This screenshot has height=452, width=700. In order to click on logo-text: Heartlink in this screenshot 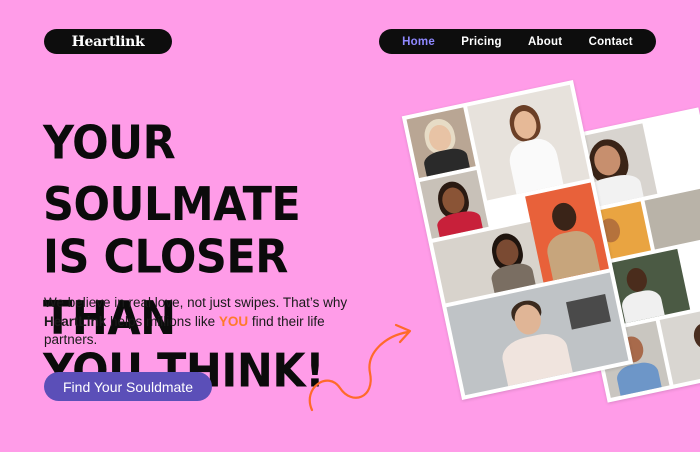, I will do `click(108, 41)`.